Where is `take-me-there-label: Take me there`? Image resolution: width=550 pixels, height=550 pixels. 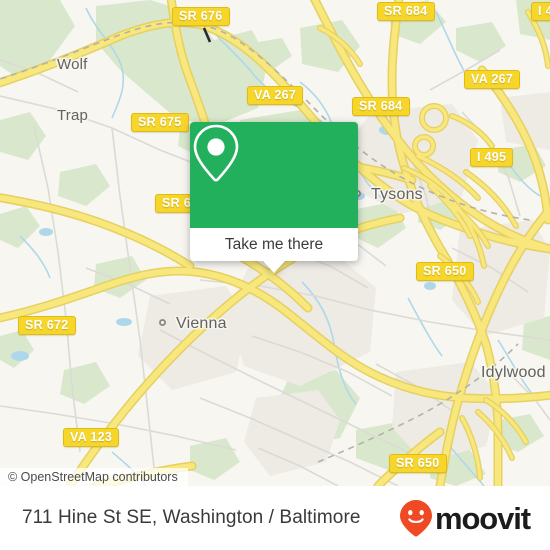
take-me-there-label: Take me there is located at coordinates (274, 244).